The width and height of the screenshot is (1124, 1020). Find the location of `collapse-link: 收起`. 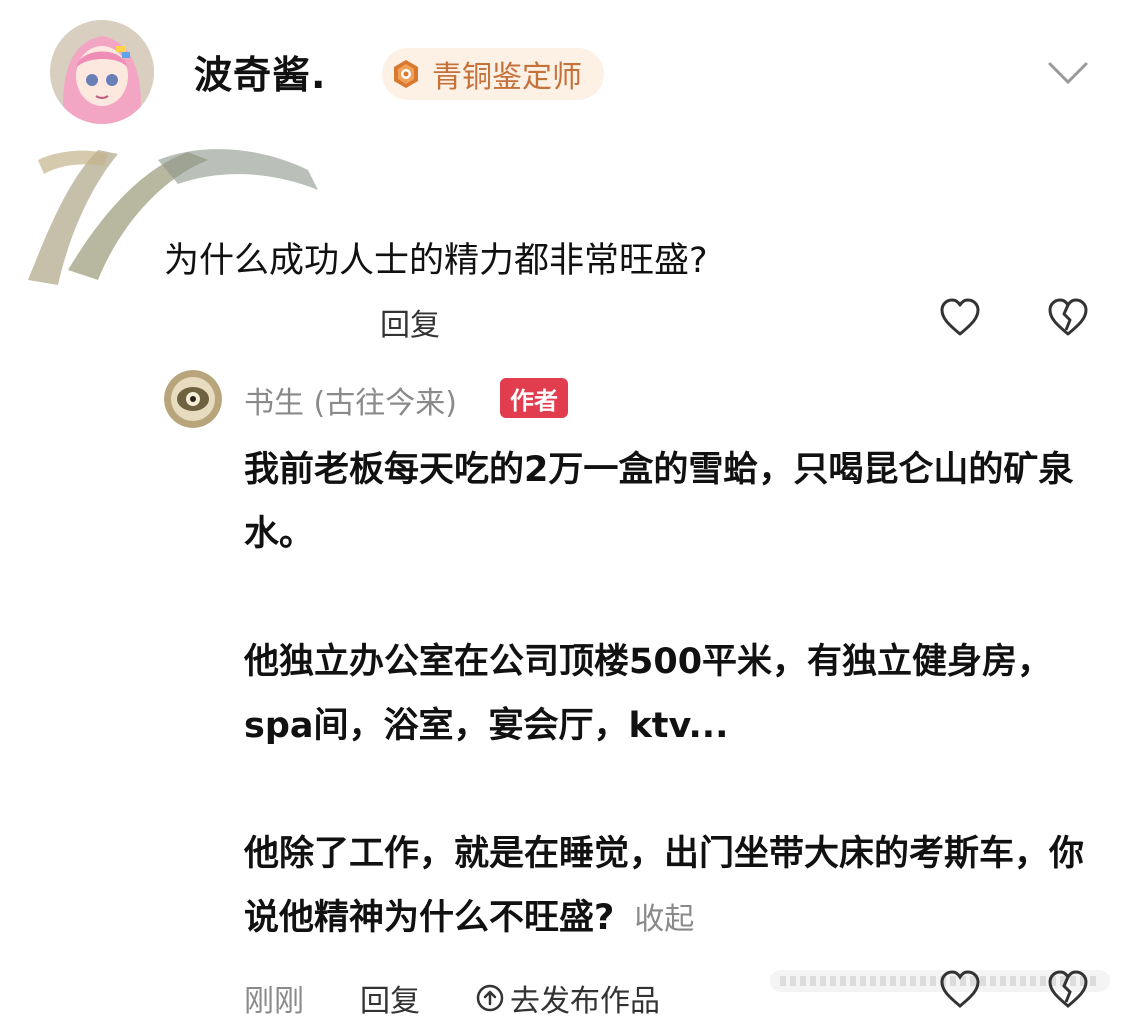

collapse-link: 收起 is located at coordinates (664, 919).